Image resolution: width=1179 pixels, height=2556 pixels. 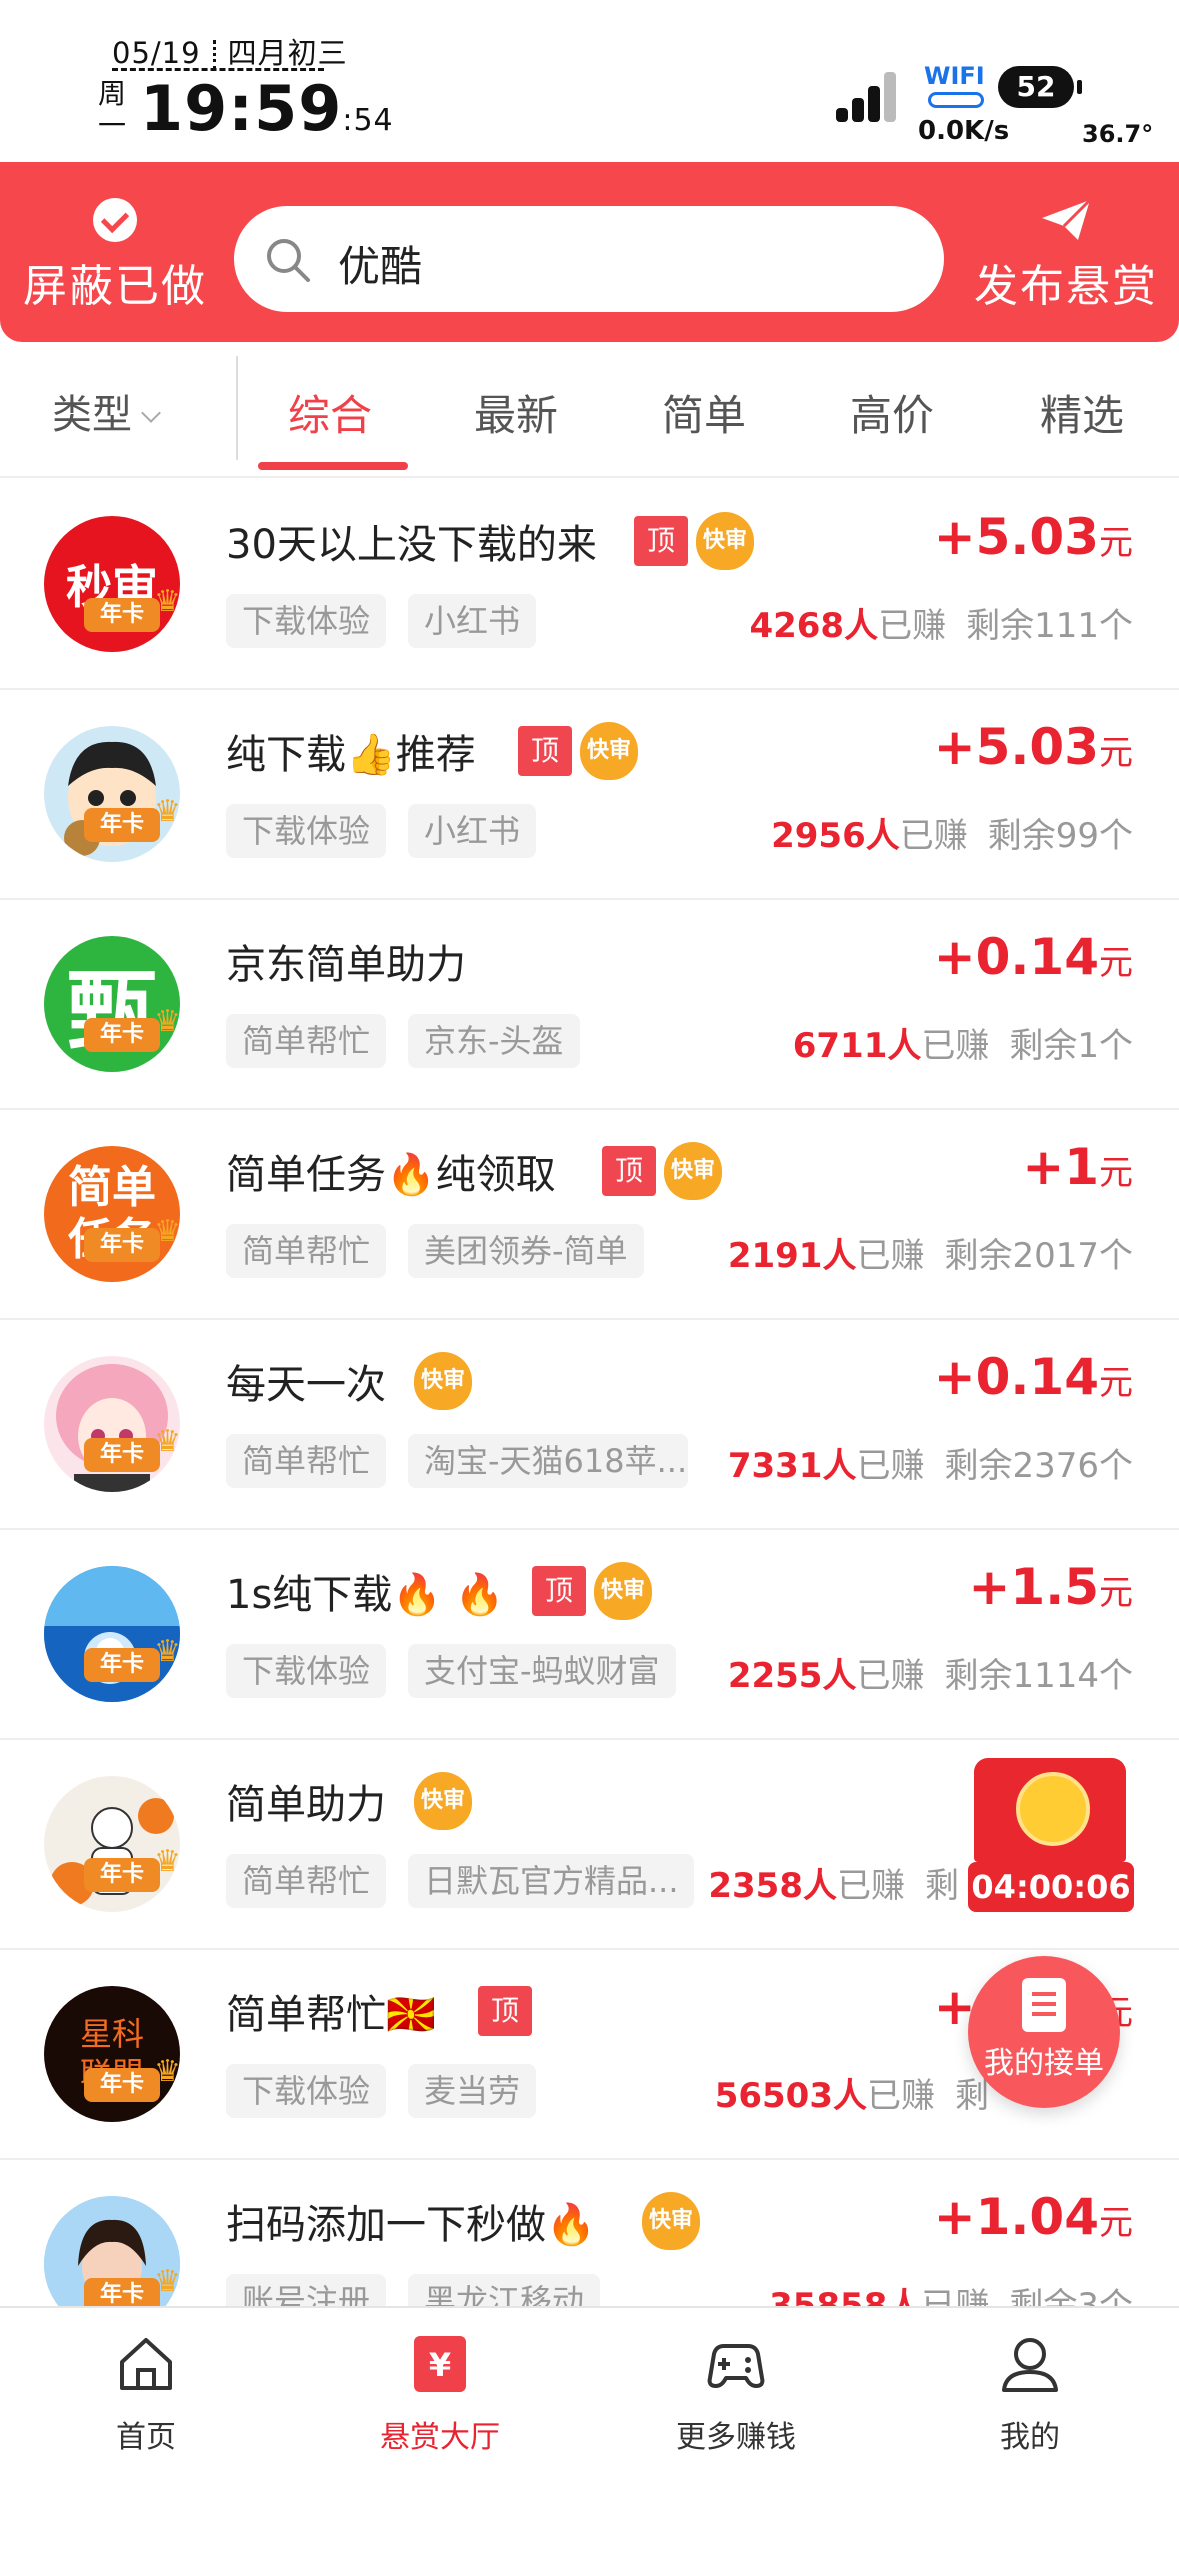 What do you see at coordinates (411, 545) in the screenshot?
I see `task-title: 30天以上没下载的来` at bounding box center [411, 545].